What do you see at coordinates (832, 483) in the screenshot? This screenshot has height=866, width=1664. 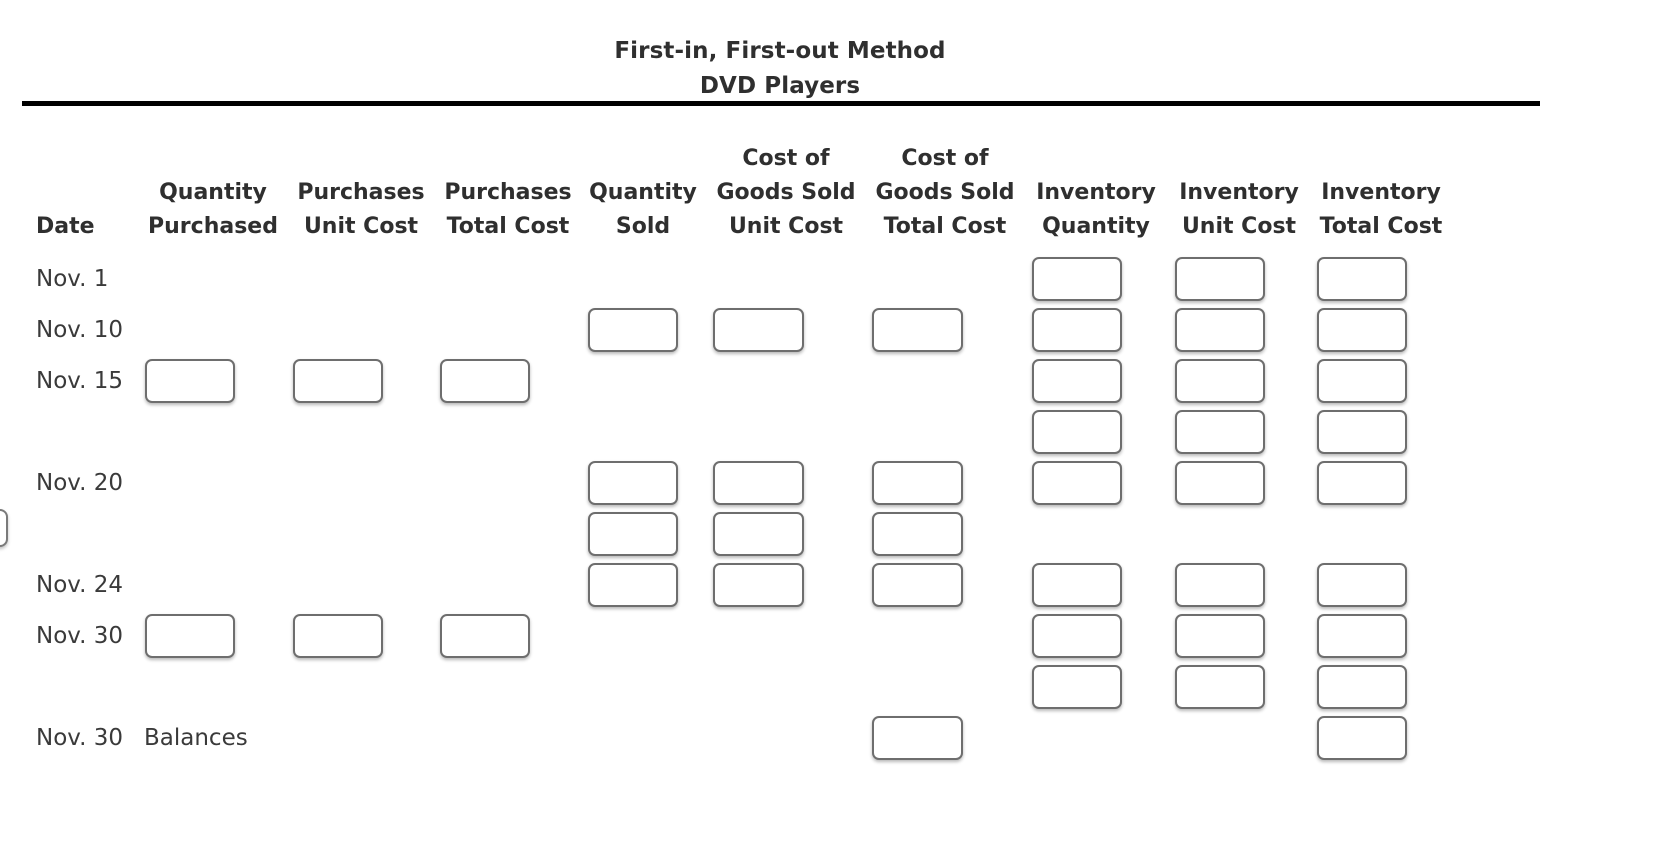 I see `table-row: Nov. 20` at bounding box center [832, 483].